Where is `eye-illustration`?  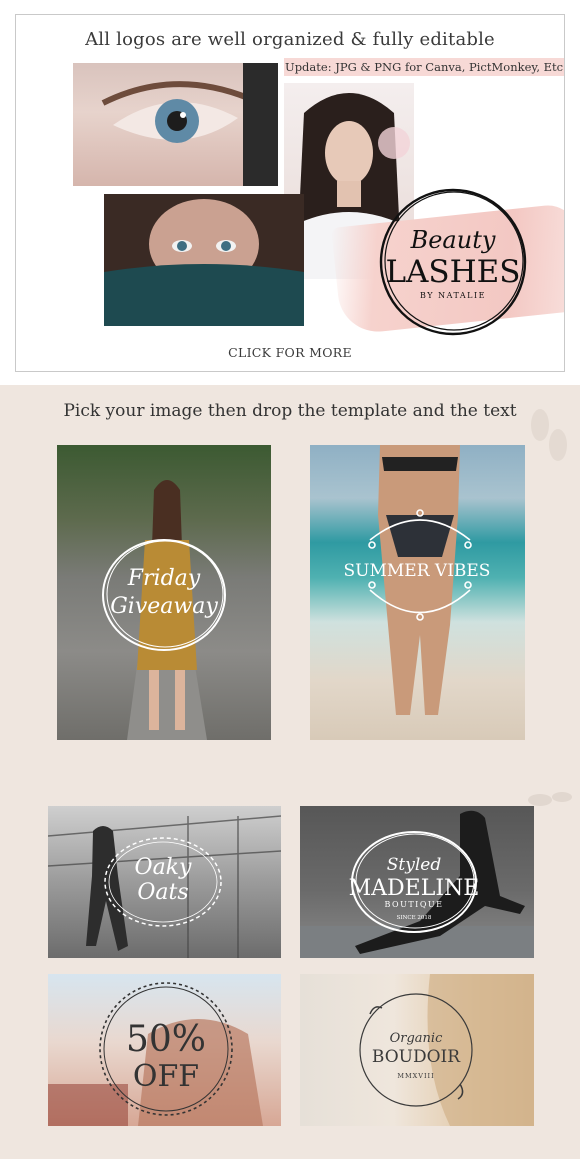
eye-illustration is located at coordinates (189, 124).